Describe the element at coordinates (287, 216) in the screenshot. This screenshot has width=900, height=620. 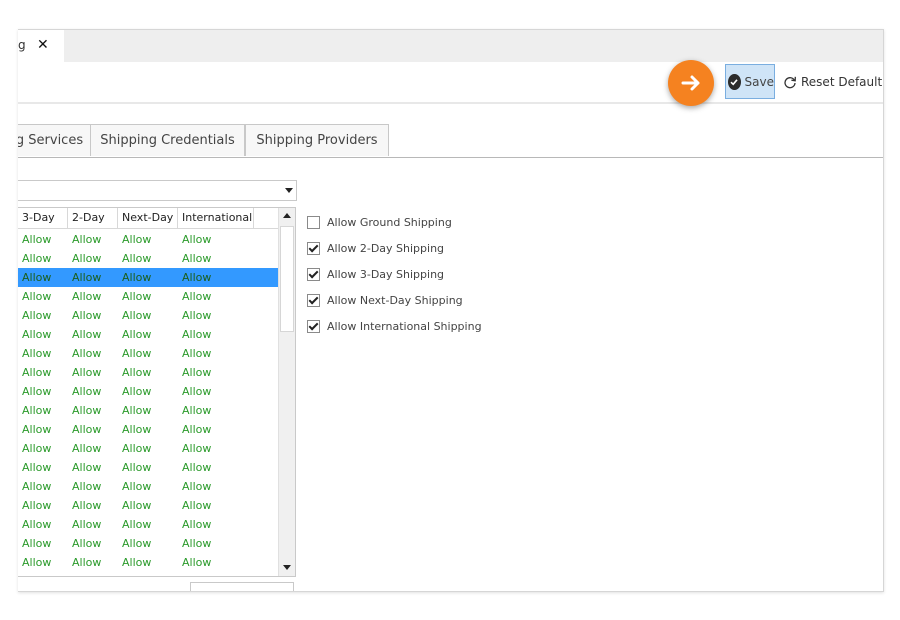
I see `scroll-up-icon` at that location.